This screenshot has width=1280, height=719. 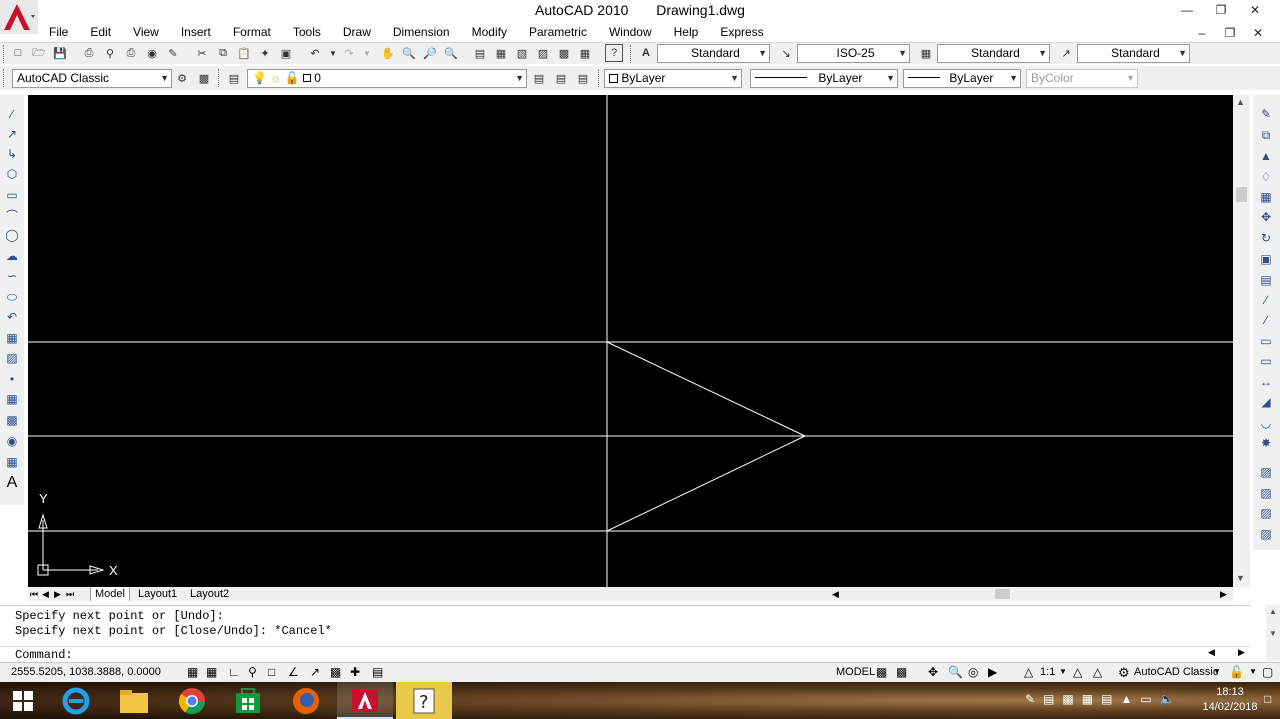 What do you see at coordinates (973, 672) in the screenshot?
I see `steering-wheel-icon: ◎` at bounding box center [973, 672].